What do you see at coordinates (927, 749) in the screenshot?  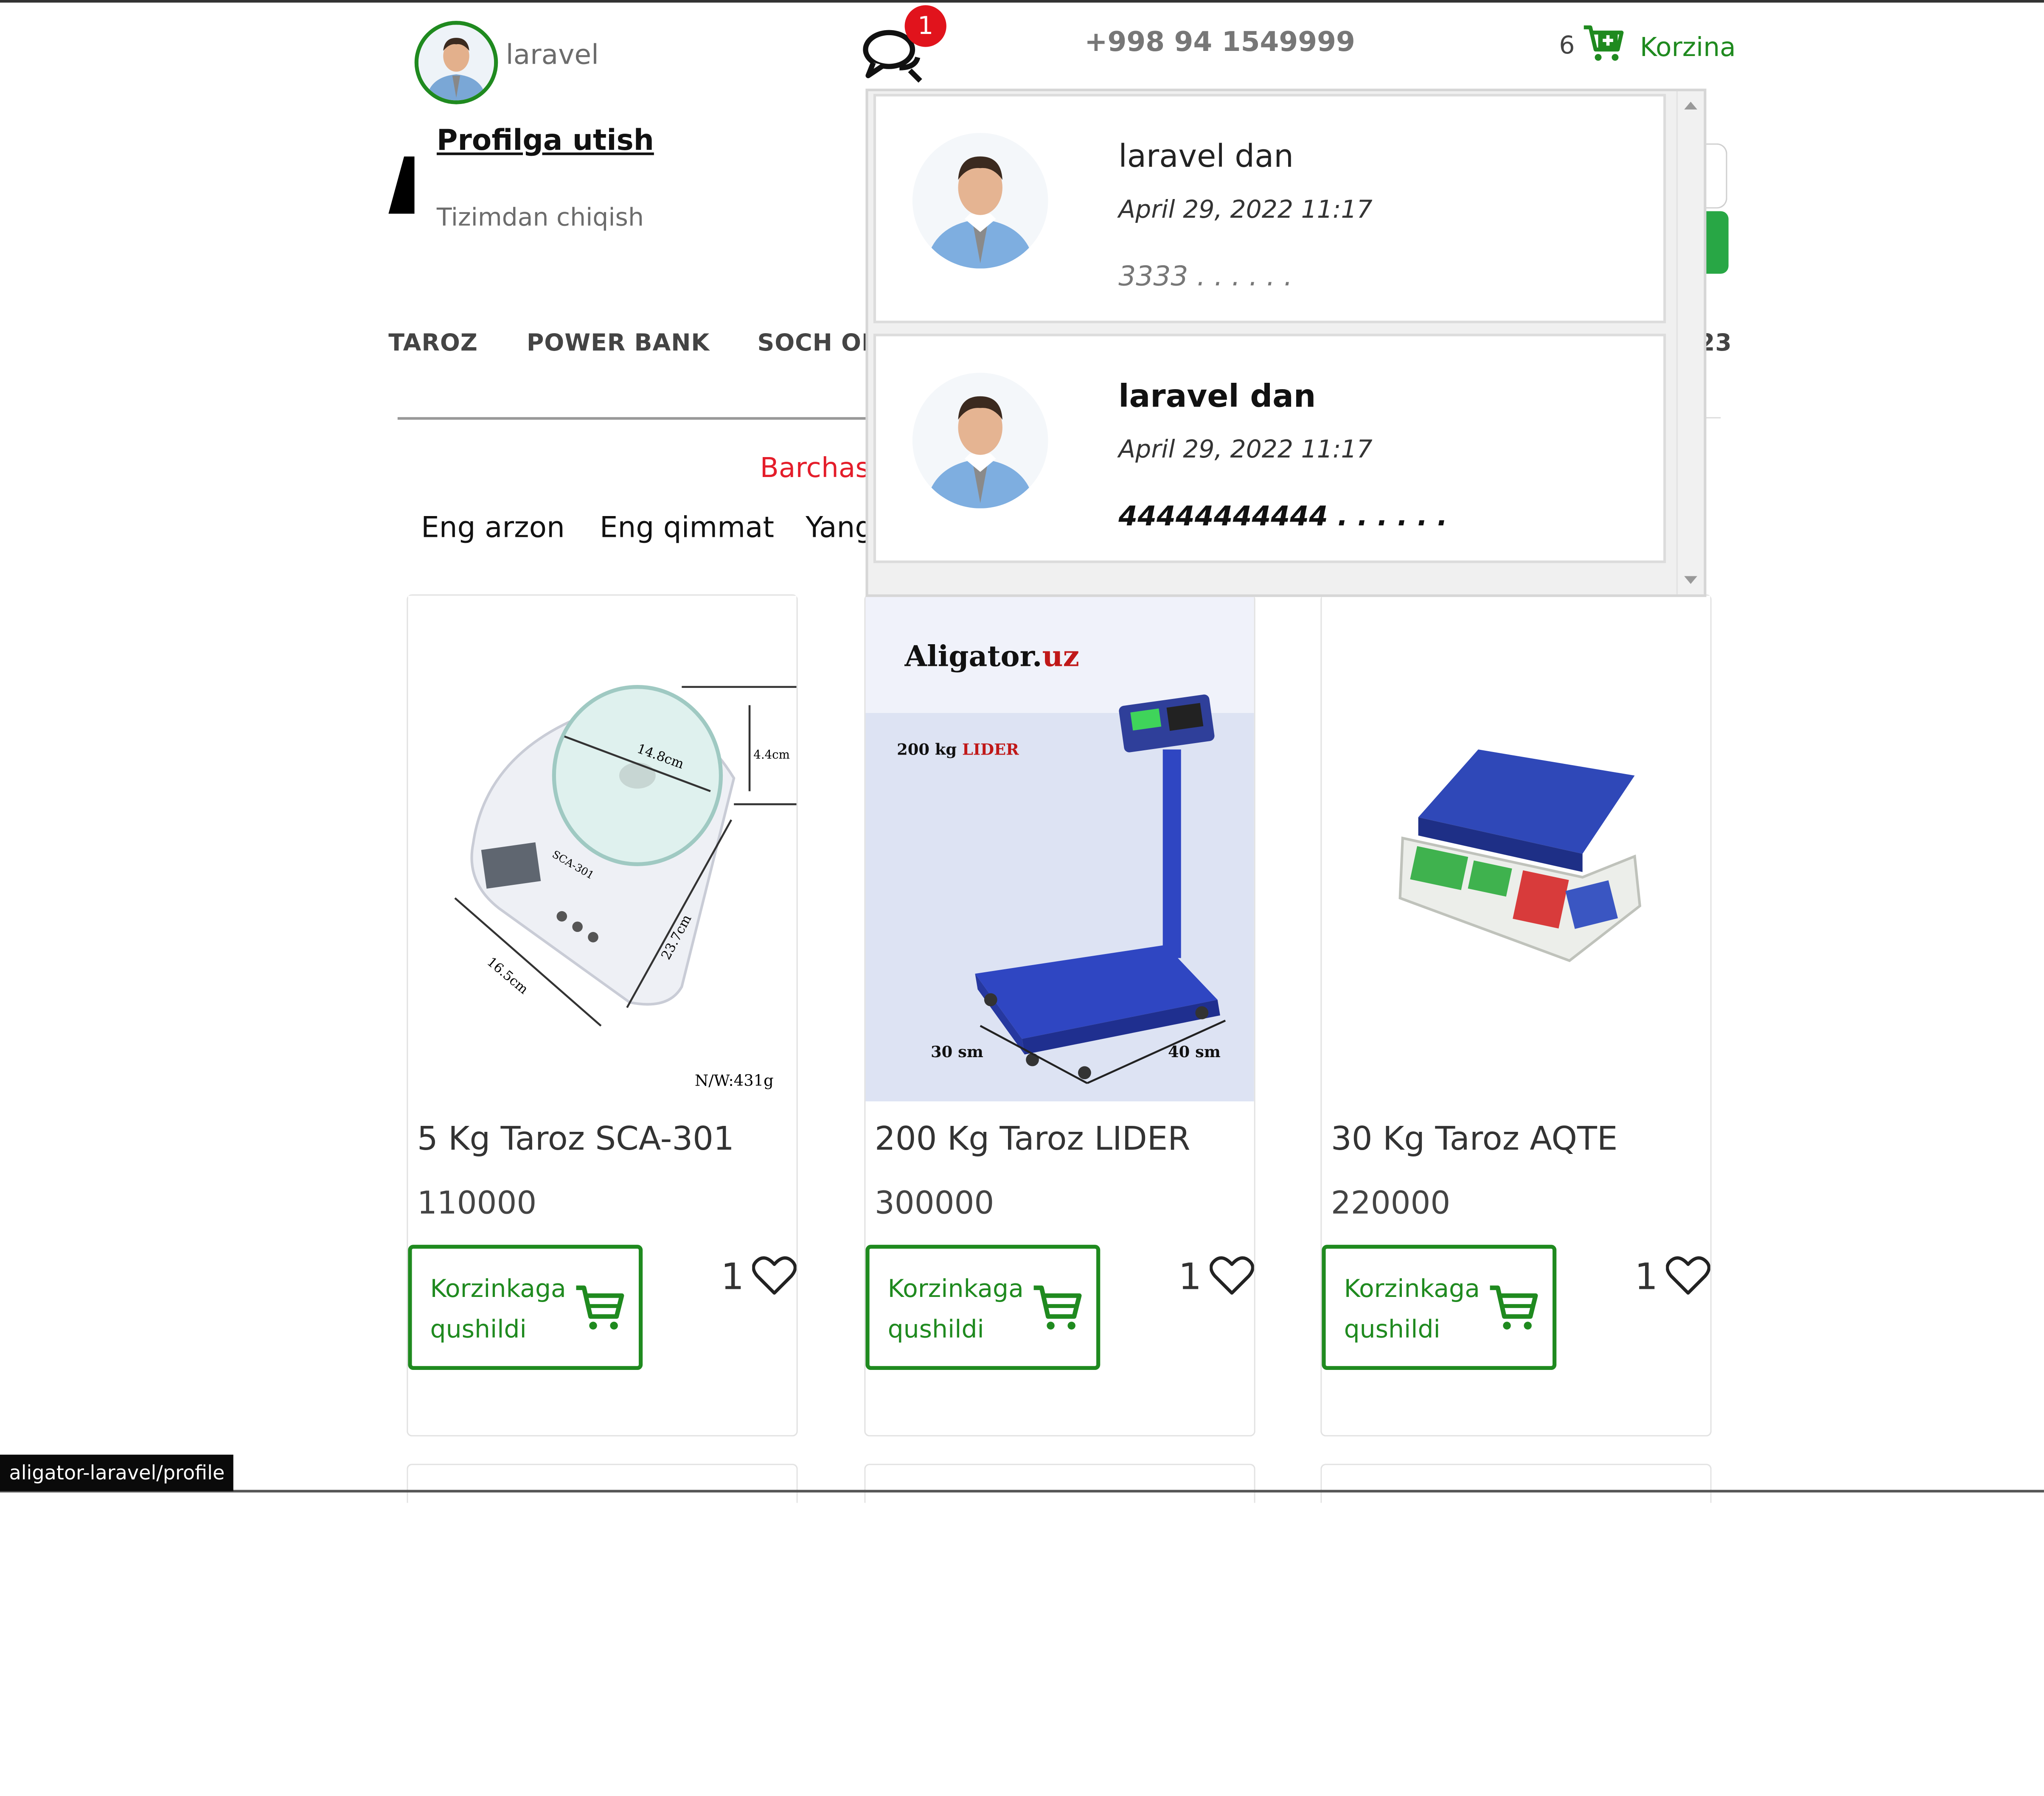 I see `capacity-label: 200 kg` at bounding box center [927, 749].